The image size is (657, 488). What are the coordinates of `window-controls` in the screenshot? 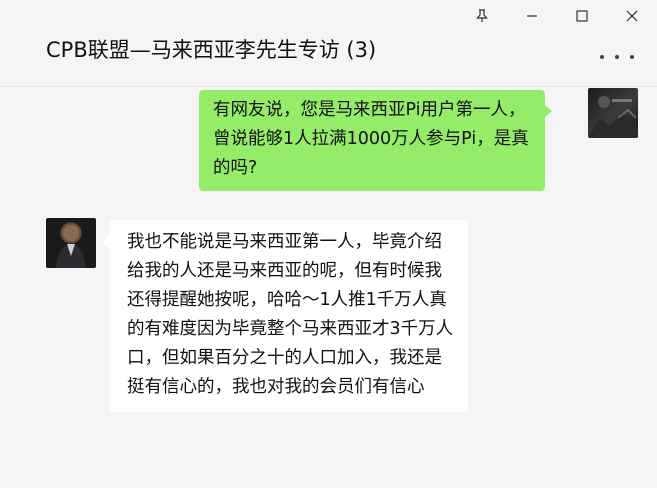 It's located at (557, 16).